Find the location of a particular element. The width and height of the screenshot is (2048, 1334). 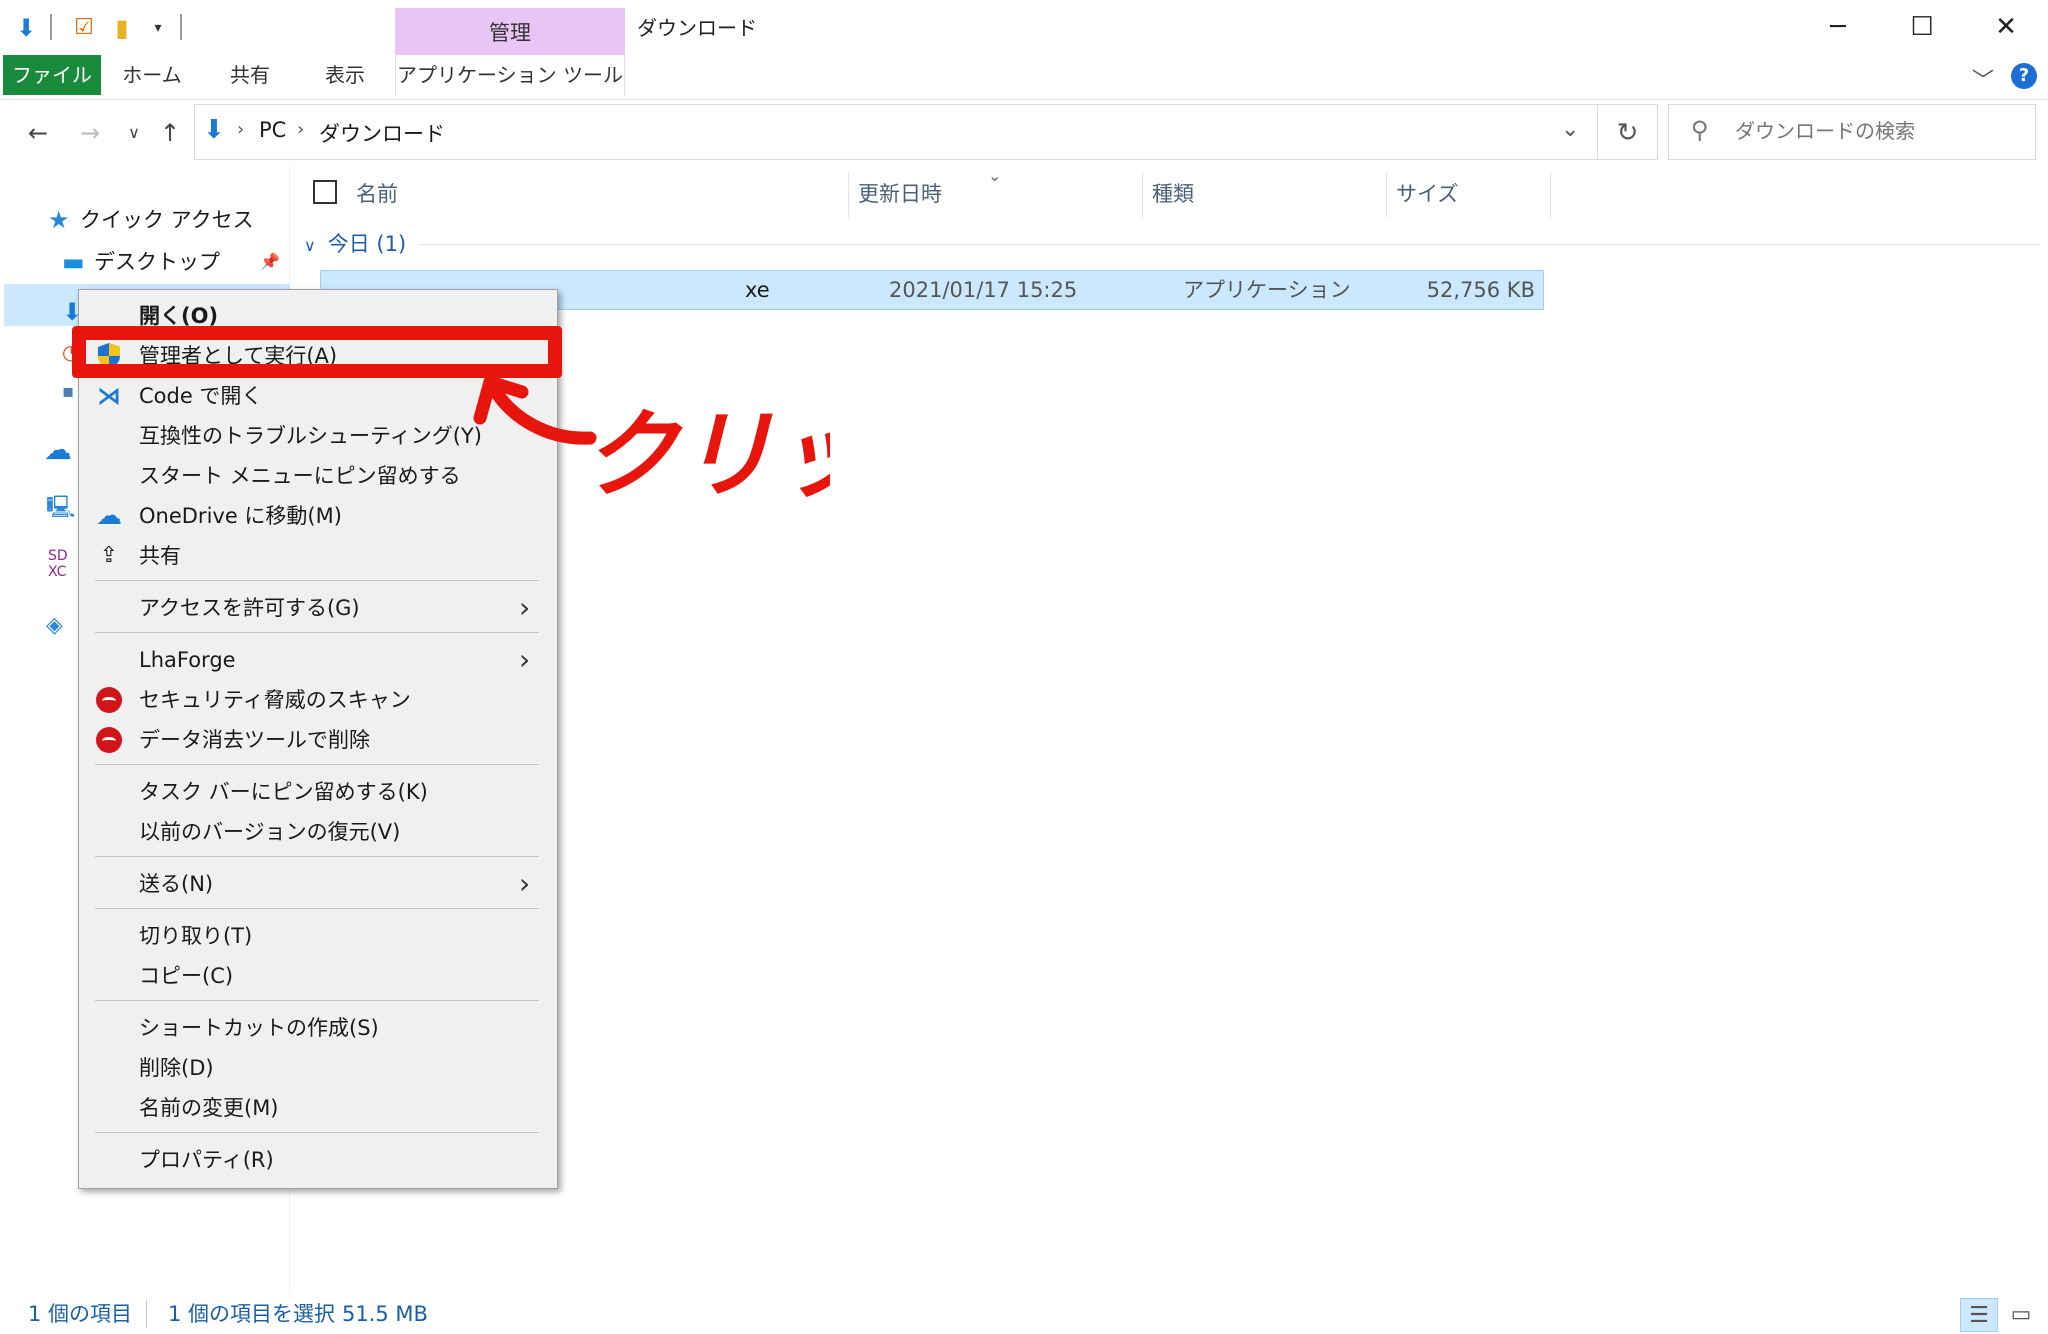

address-bar: ⬇ › PC › ダウンロード ⌄ is located at coordinates (896, 132).